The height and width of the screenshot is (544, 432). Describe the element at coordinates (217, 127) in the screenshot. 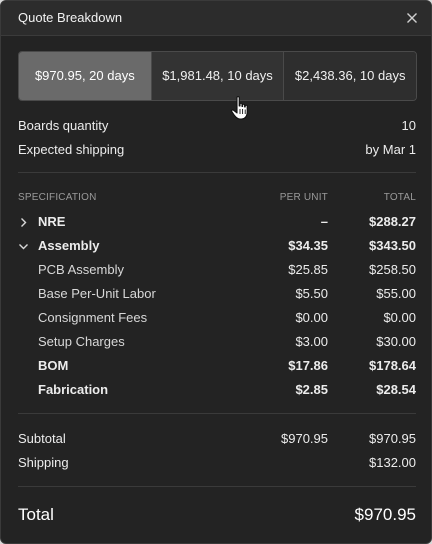

I see `boards-quantity-row: Boards quantity 10` at that location.